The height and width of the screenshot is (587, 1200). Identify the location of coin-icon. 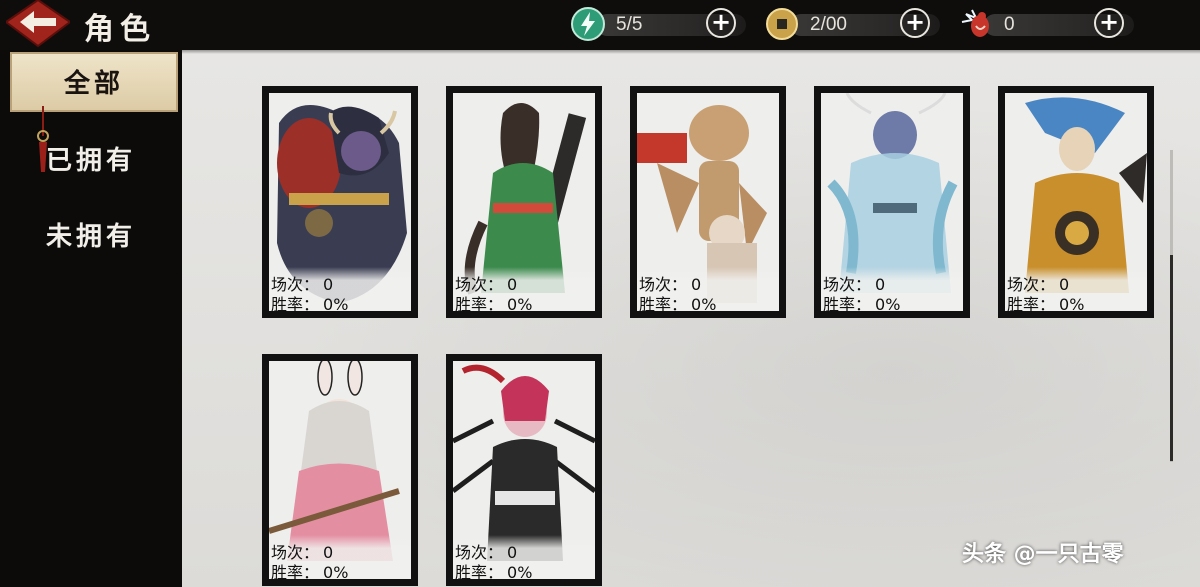
(782, 24).